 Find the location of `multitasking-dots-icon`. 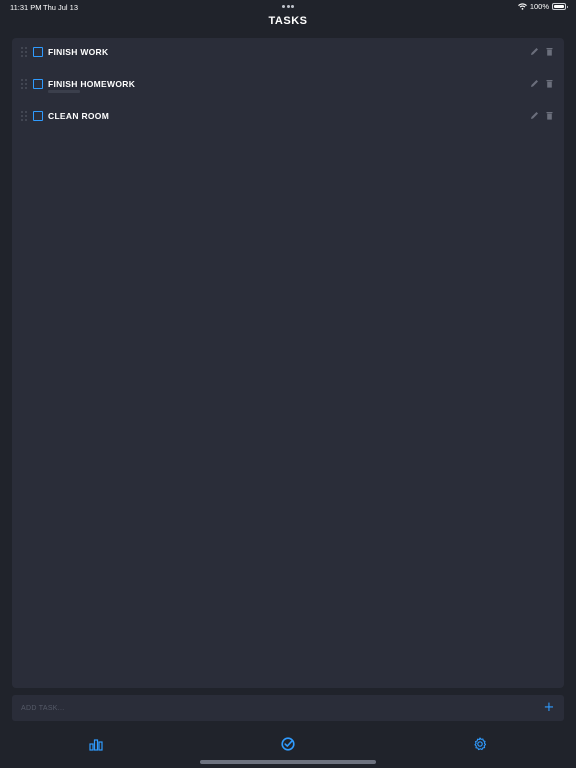

multitasking-dots-icon is located at coordinates (288, 6).